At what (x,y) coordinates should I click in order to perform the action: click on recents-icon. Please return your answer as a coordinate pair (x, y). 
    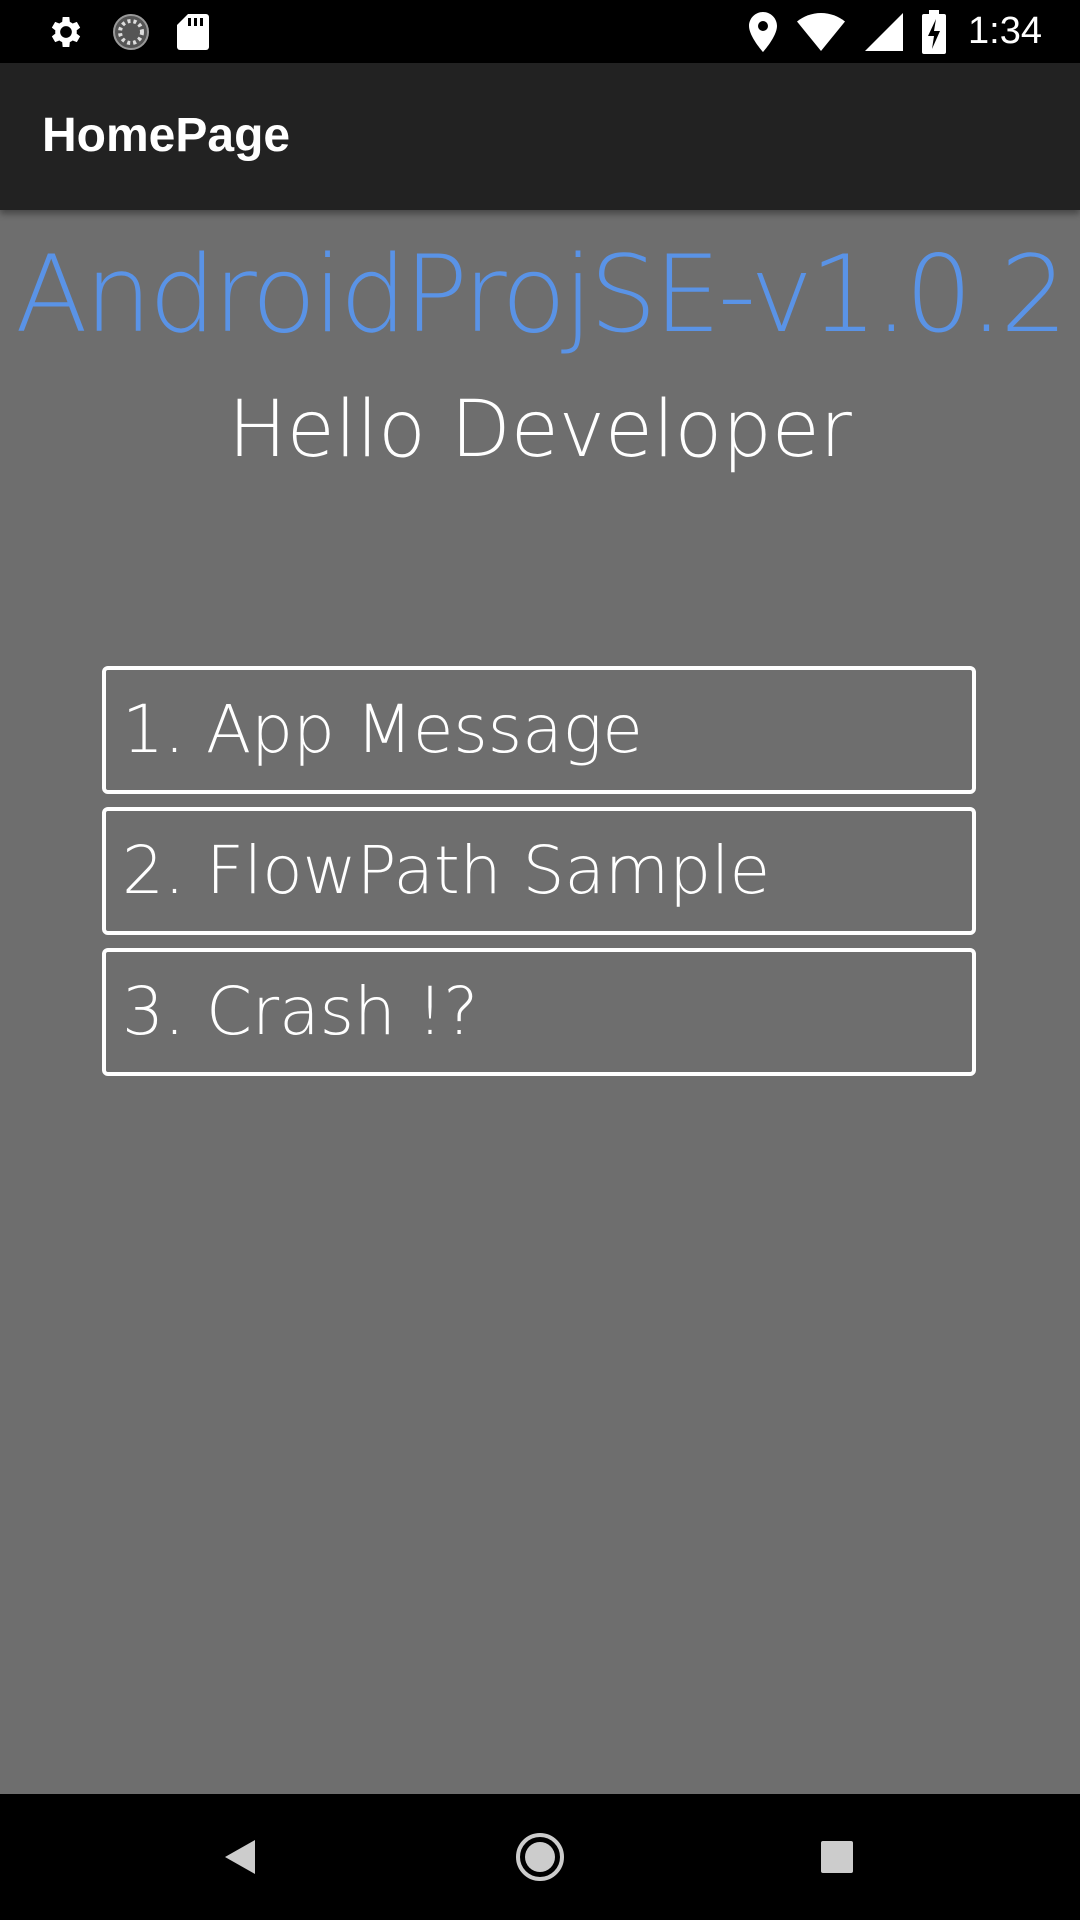
    Looking at the image, I should click on (837, 1857).